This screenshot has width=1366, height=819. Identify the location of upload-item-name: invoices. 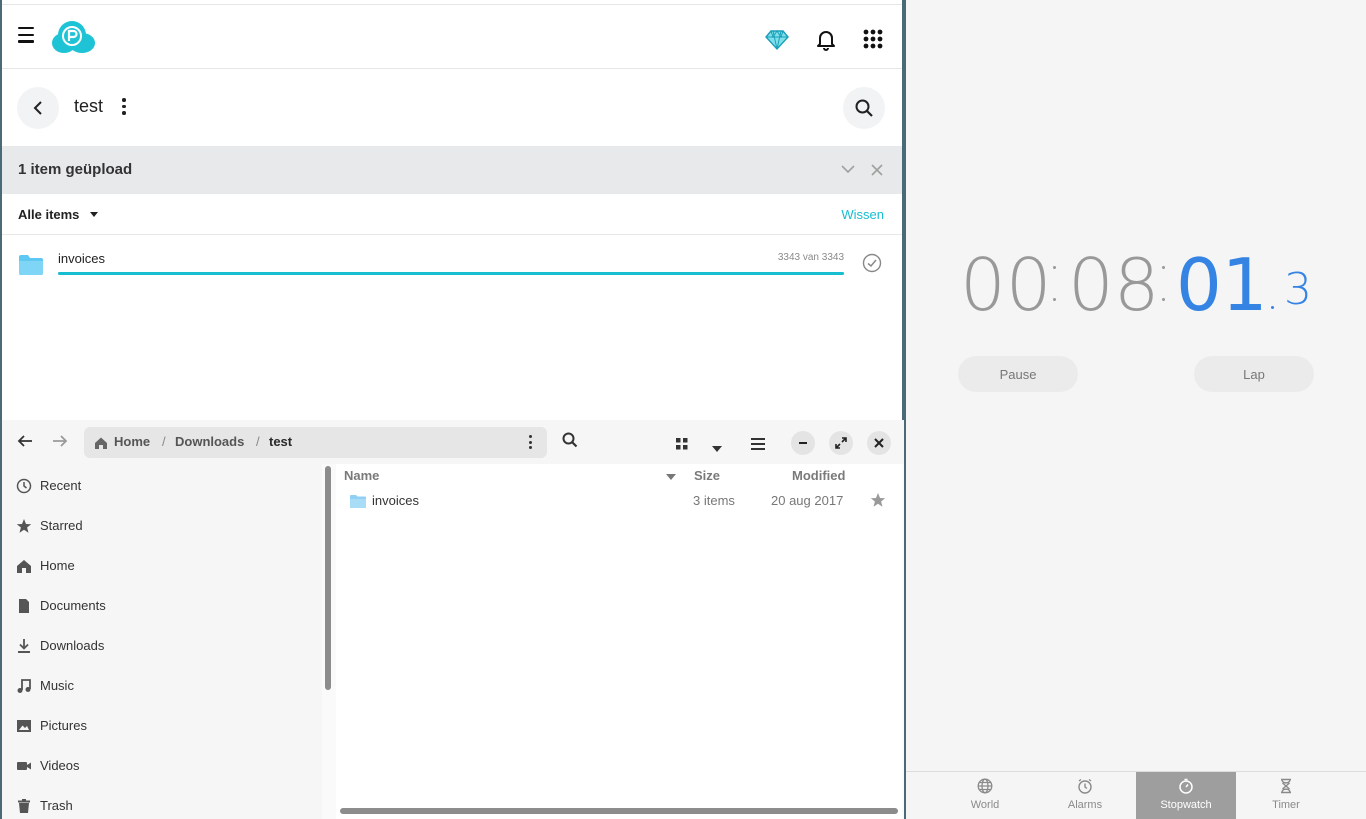
(81, 258).